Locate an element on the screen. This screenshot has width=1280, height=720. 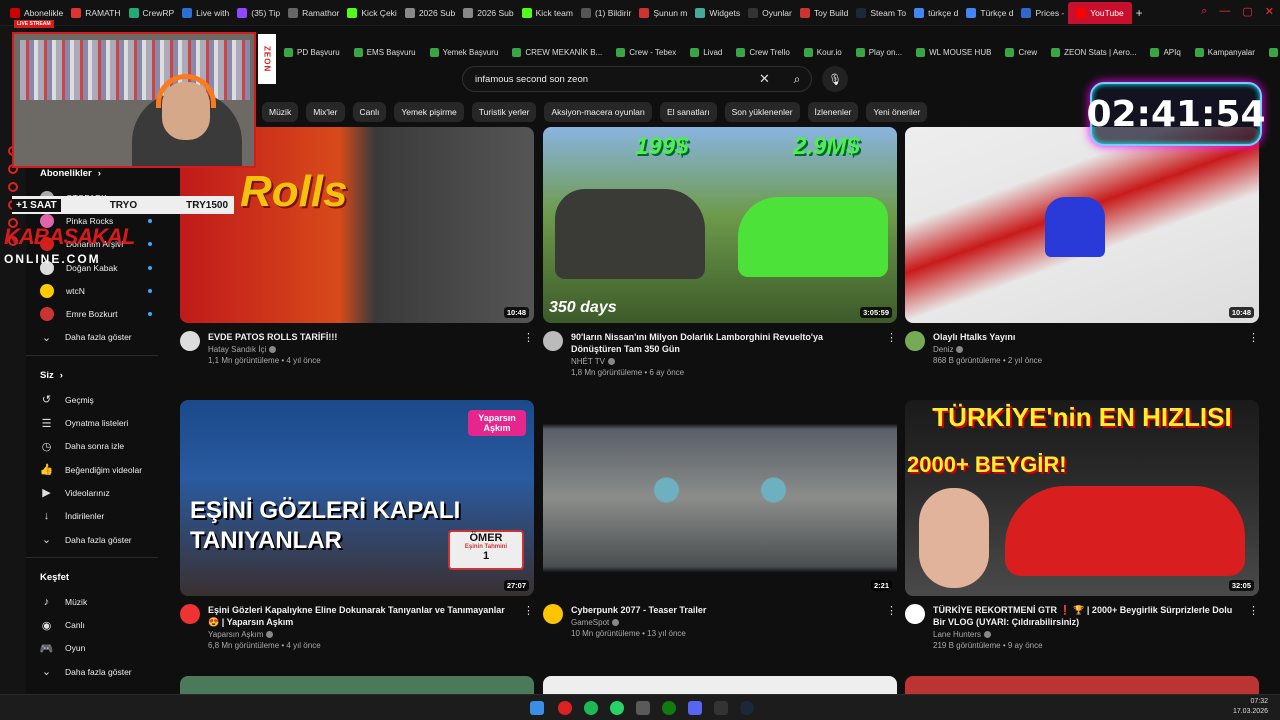
bookmark-item: Crew is located at coordinates (1021, 52).